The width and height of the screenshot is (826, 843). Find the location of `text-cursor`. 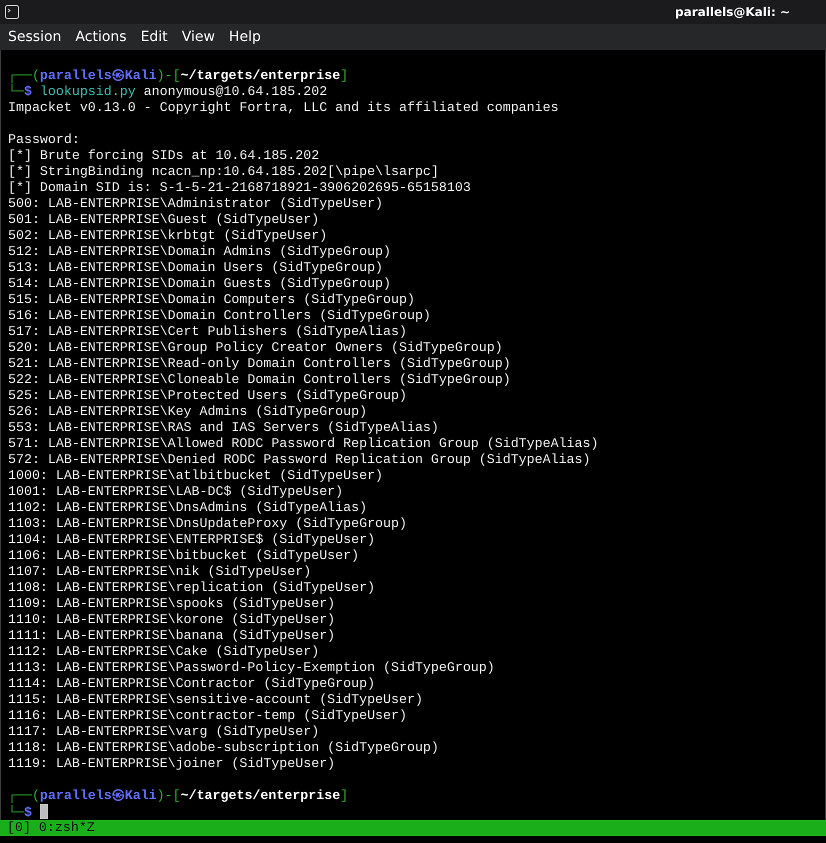

text-cursor is located at coordinates (44, 811).